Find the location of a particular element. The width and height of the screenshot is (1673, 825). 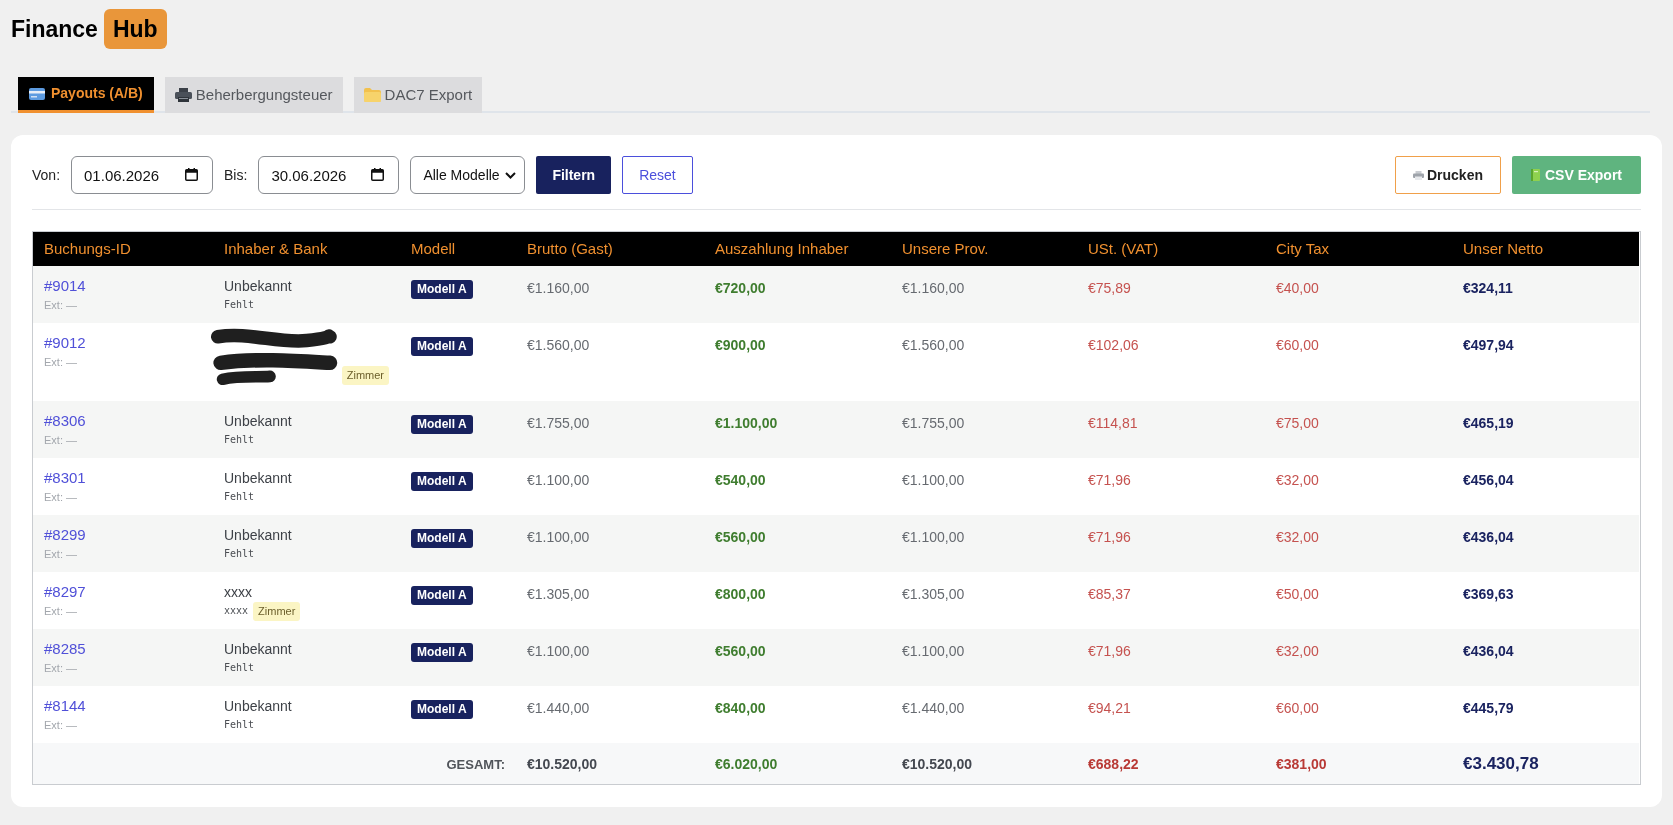

gross-amount: €1.305,00 is located at coordinates (558, 594).